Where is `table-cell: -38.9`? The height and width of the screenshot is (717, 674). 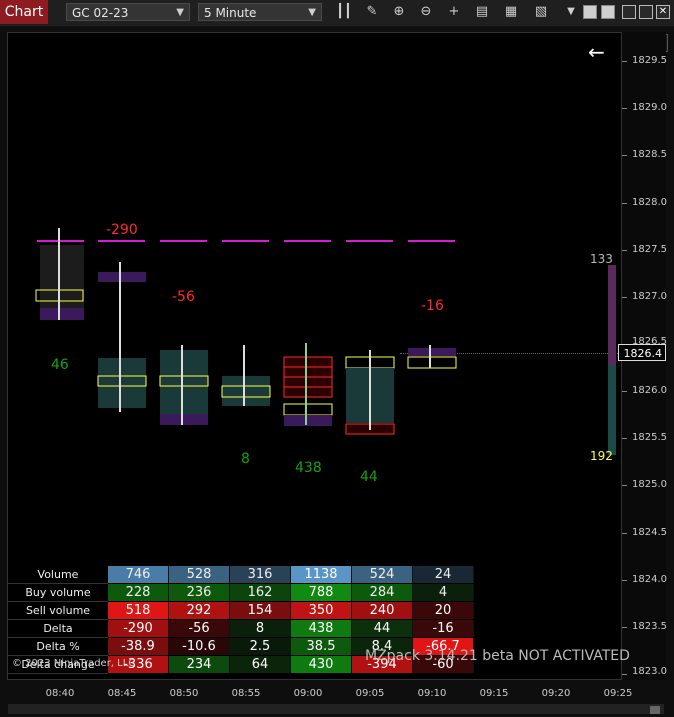 table-cell: -38.9 is located at coordinates (138, 646).